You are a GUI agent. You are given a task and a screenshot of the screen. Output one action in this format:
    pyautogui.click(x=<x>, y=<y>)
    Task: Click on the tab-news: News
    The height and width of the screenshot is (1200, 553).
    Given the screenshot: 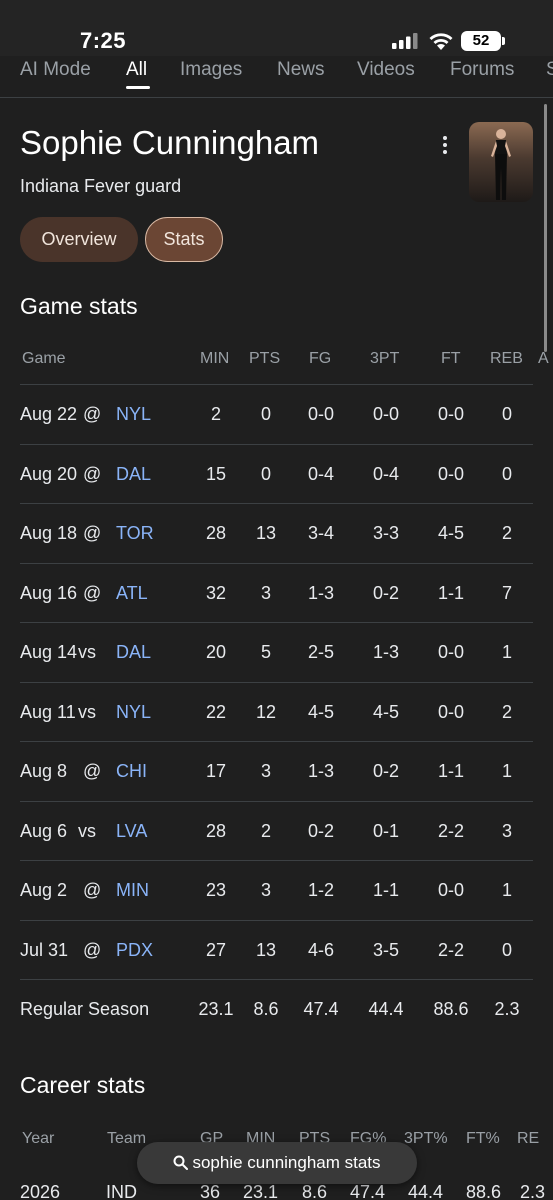 What is the action you would take?
    pyautogui.click(x=301, y=70)
    